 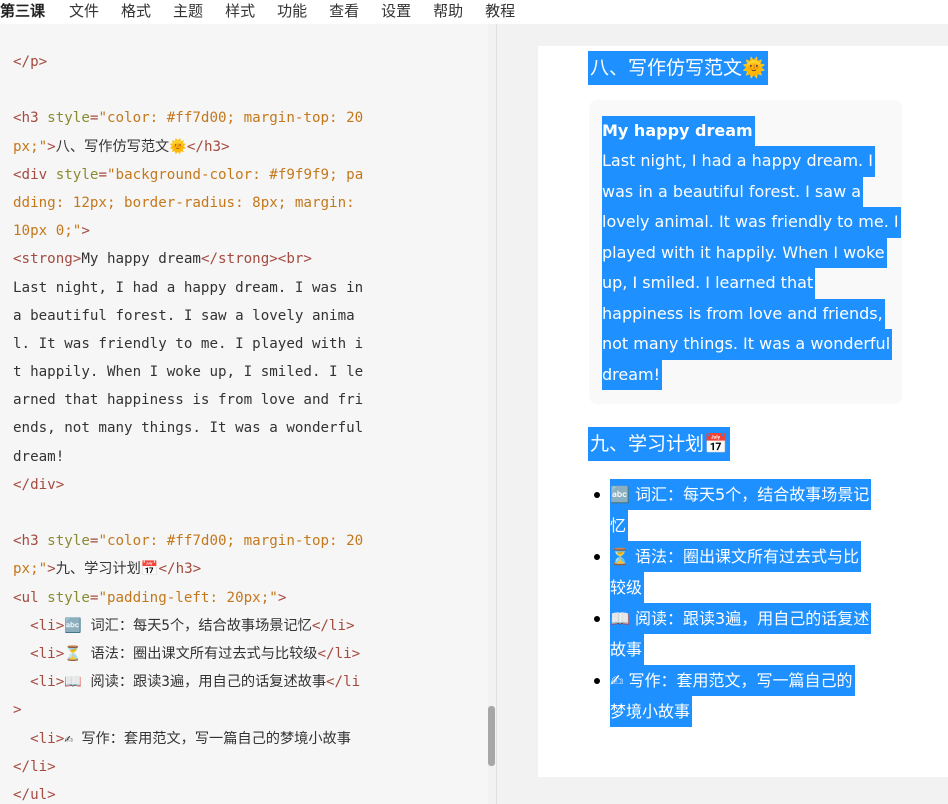 I want to click on code-token: 10px 0;", so click(x=47, y=231).